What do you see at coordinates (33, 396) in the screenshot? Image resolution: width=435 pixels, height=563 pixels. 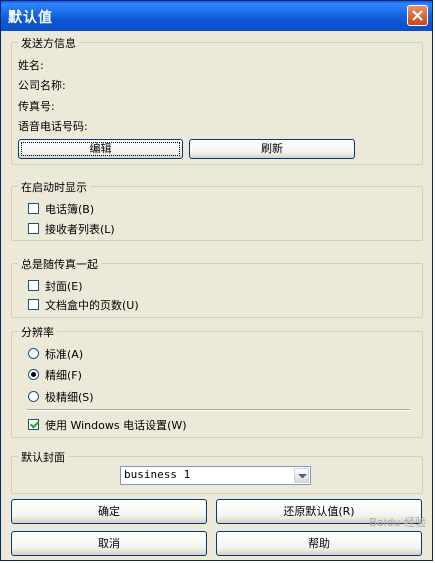 I see `radio-superfine` at bounding box center [33, 396].